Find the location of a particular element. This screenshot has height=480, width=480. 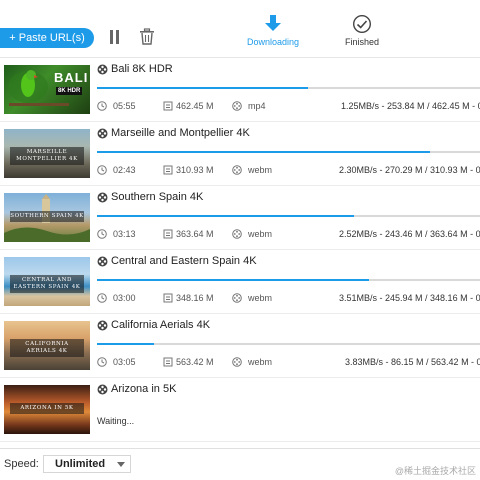

speed-label: Speed: is located at coordinates (21, 464).